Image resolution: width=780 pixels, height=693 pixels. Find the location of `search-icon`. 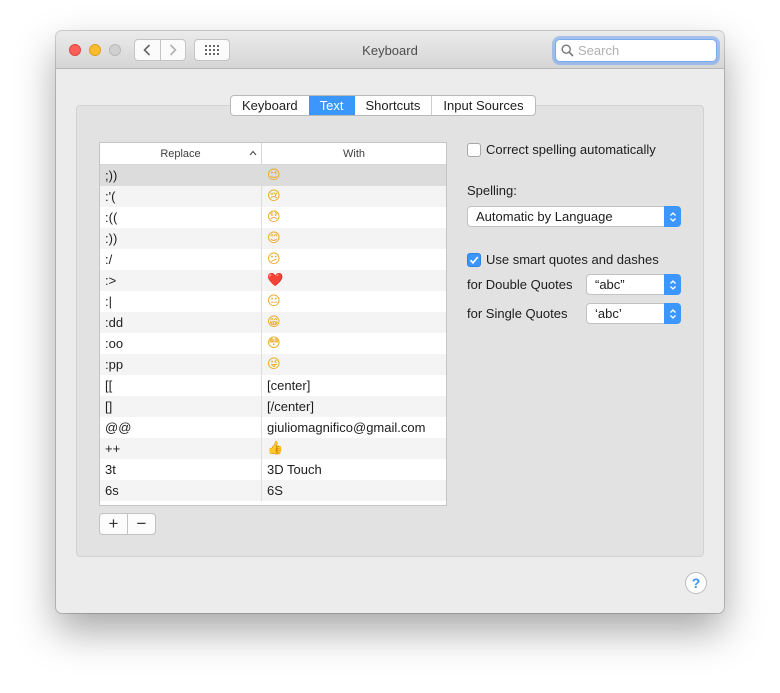

search-icon is located at coordinates (567, 50).